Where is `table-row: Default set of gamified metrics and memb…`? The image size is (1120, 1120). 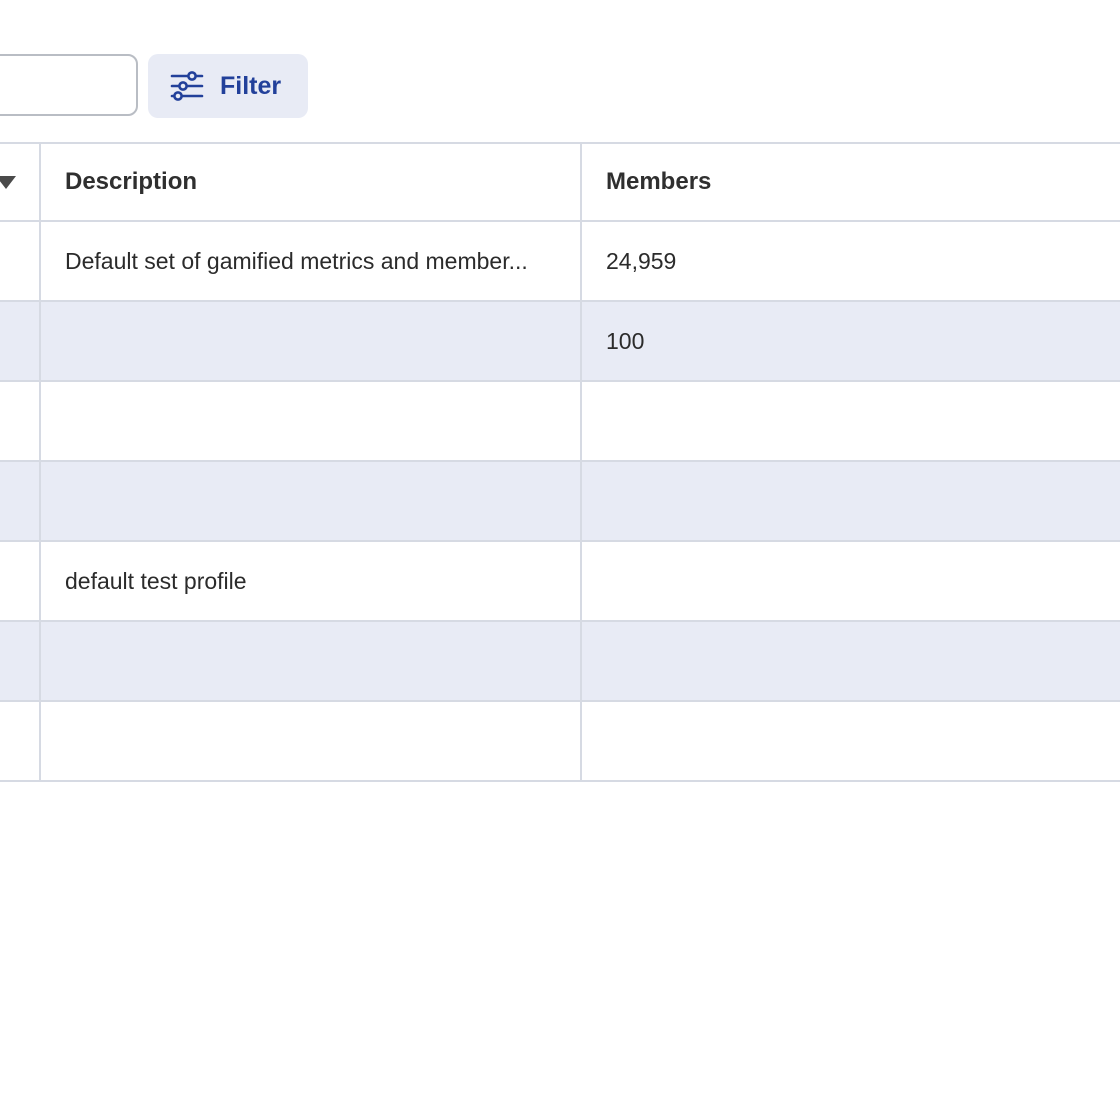
table-row: Default set of gamified metrics and memb… is located at coordinates (560, 262).